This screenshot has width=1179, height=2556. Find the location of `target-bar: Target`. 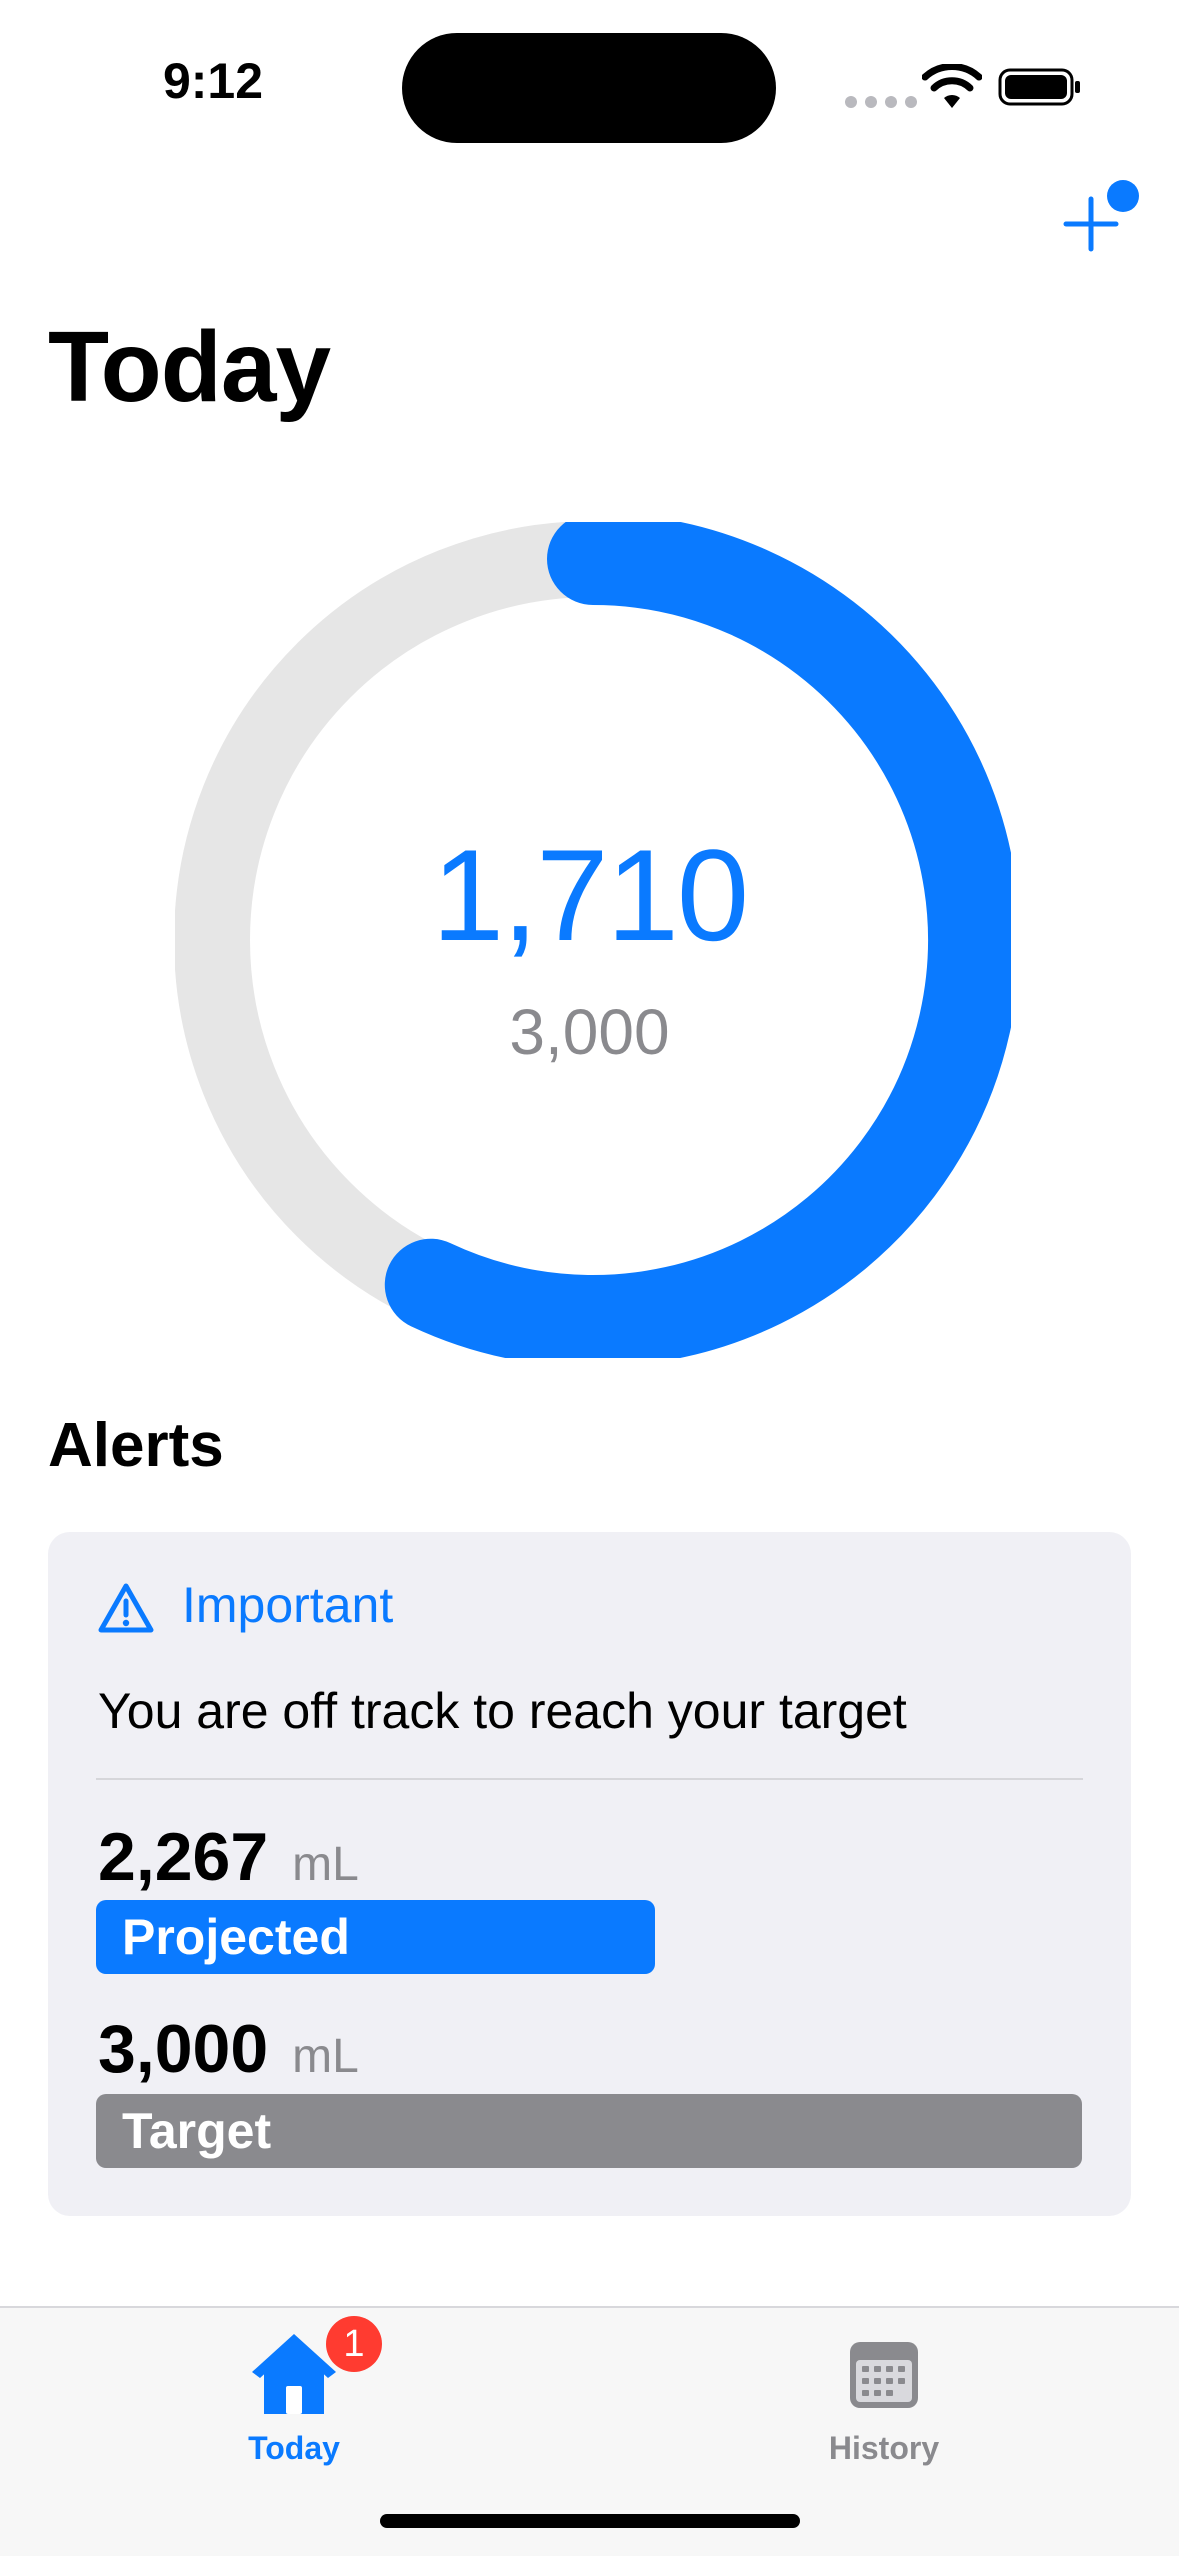

target-bar: Target is located at coordinates (589, 2131).